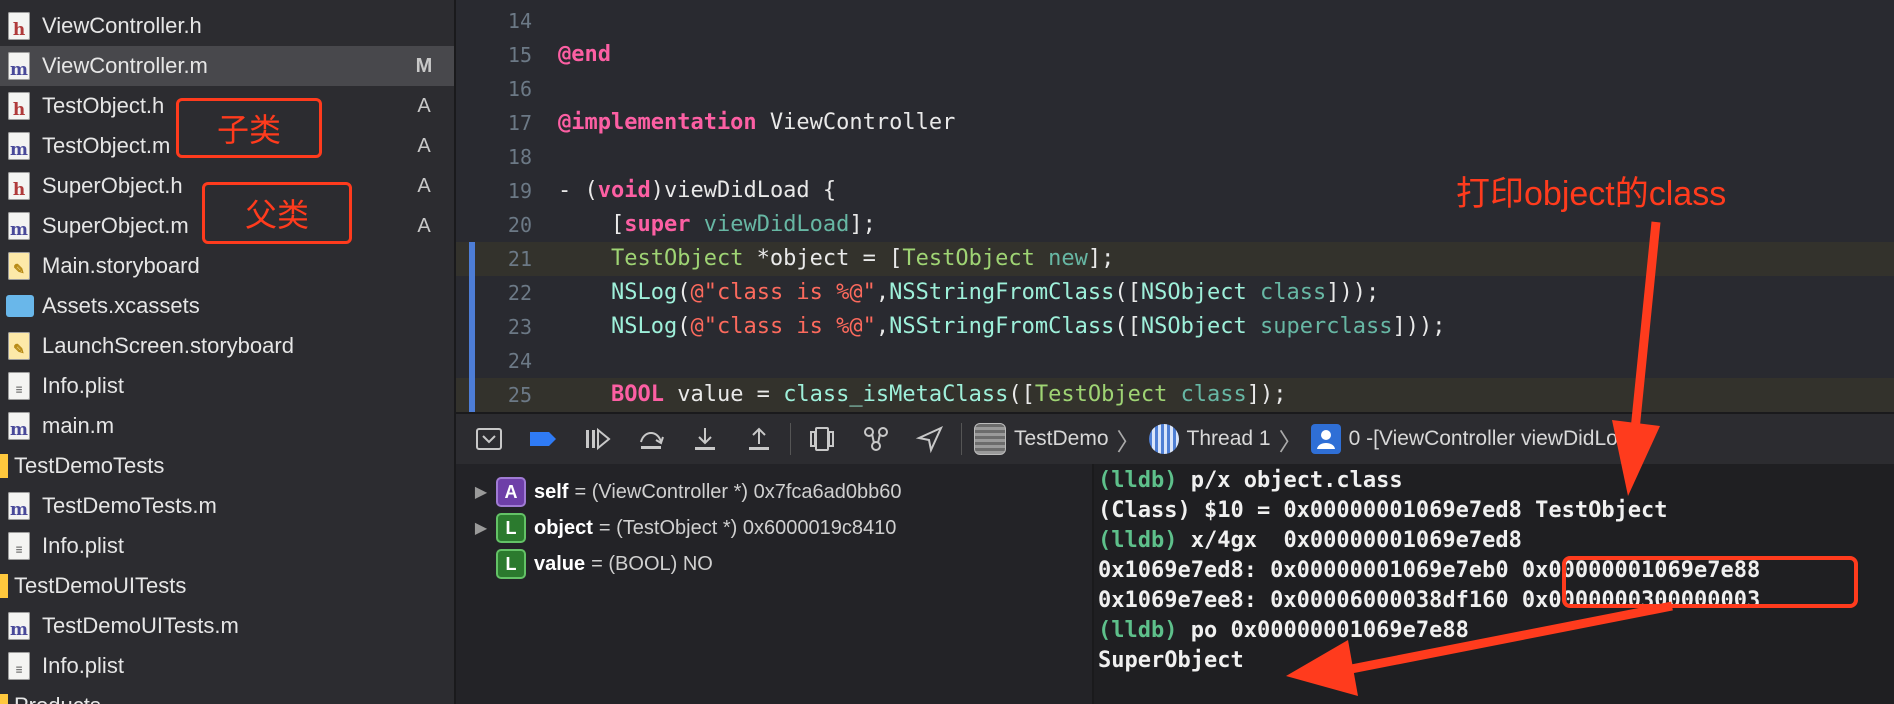  What do you see at coordinates (494, 55) in the screenshot?
I see `line-number: 15` at bounding box center [494, 55].